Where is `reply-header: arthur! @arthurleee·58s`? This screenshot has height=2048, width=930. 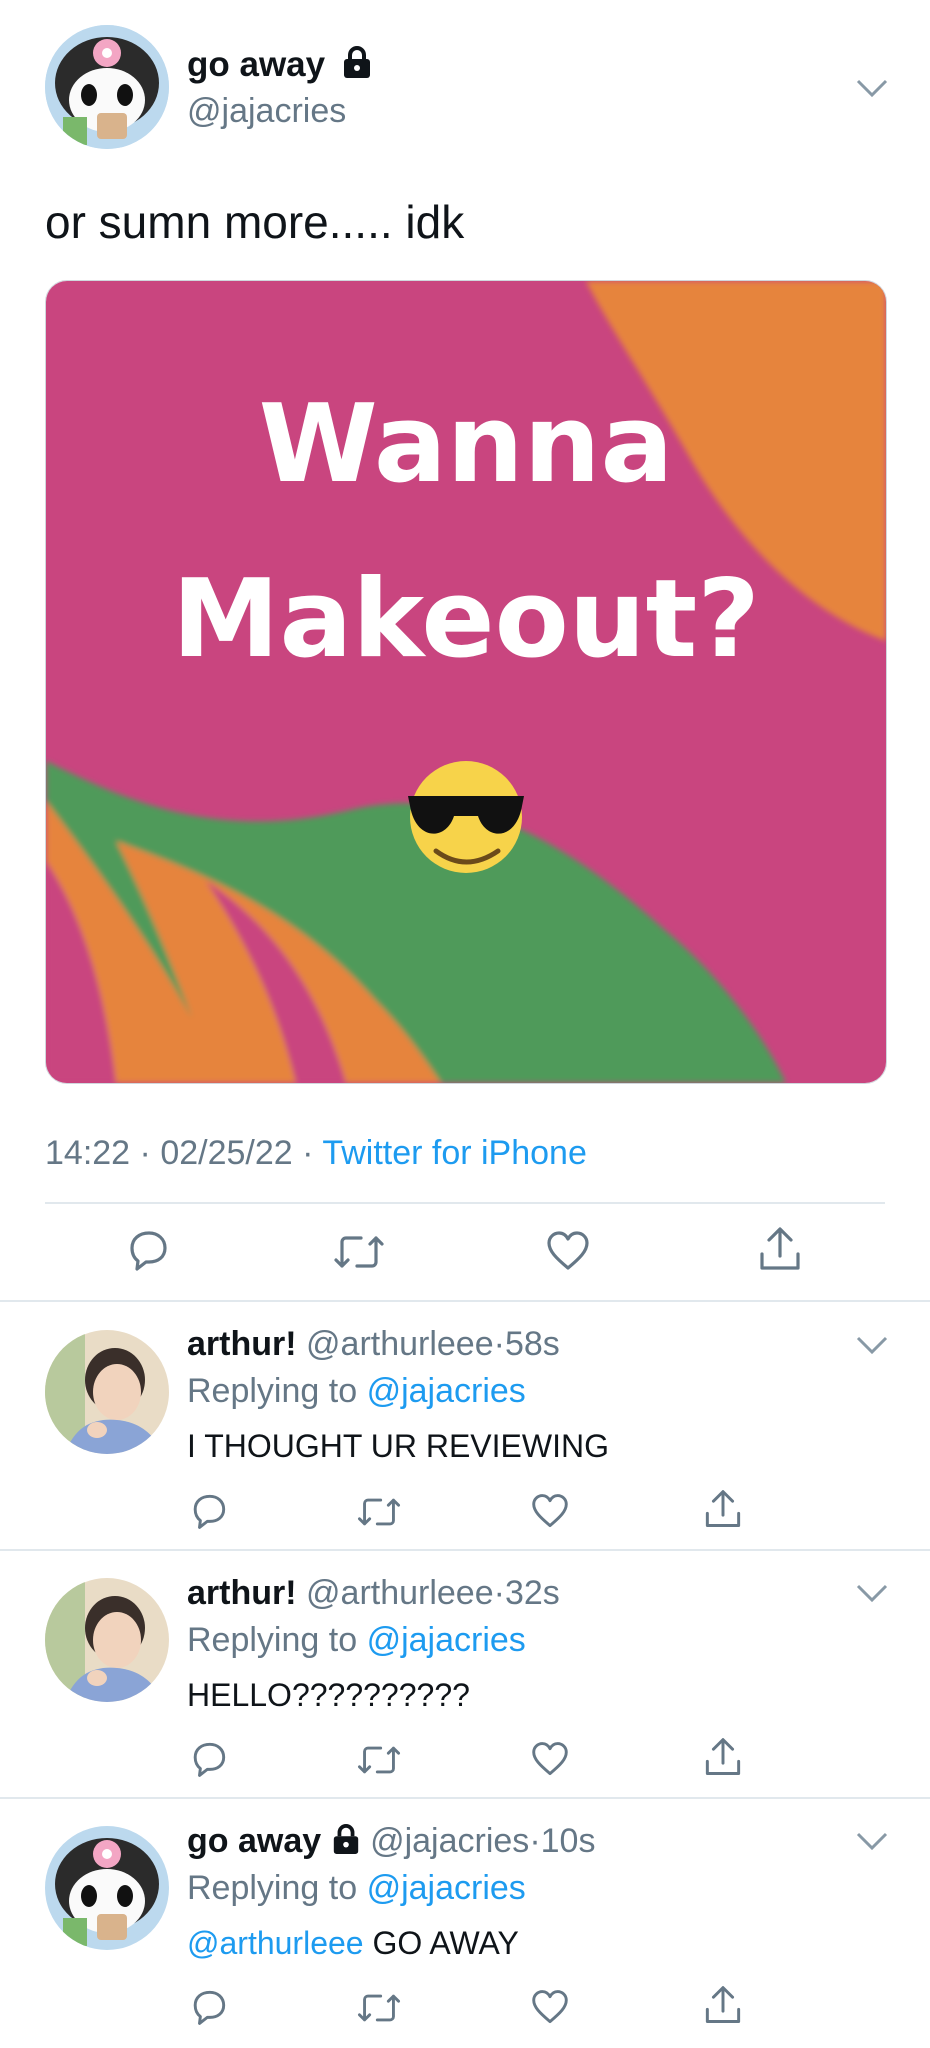 reply-header: arthur! @arthurleee·58s is located at coordinates (373, 1344).